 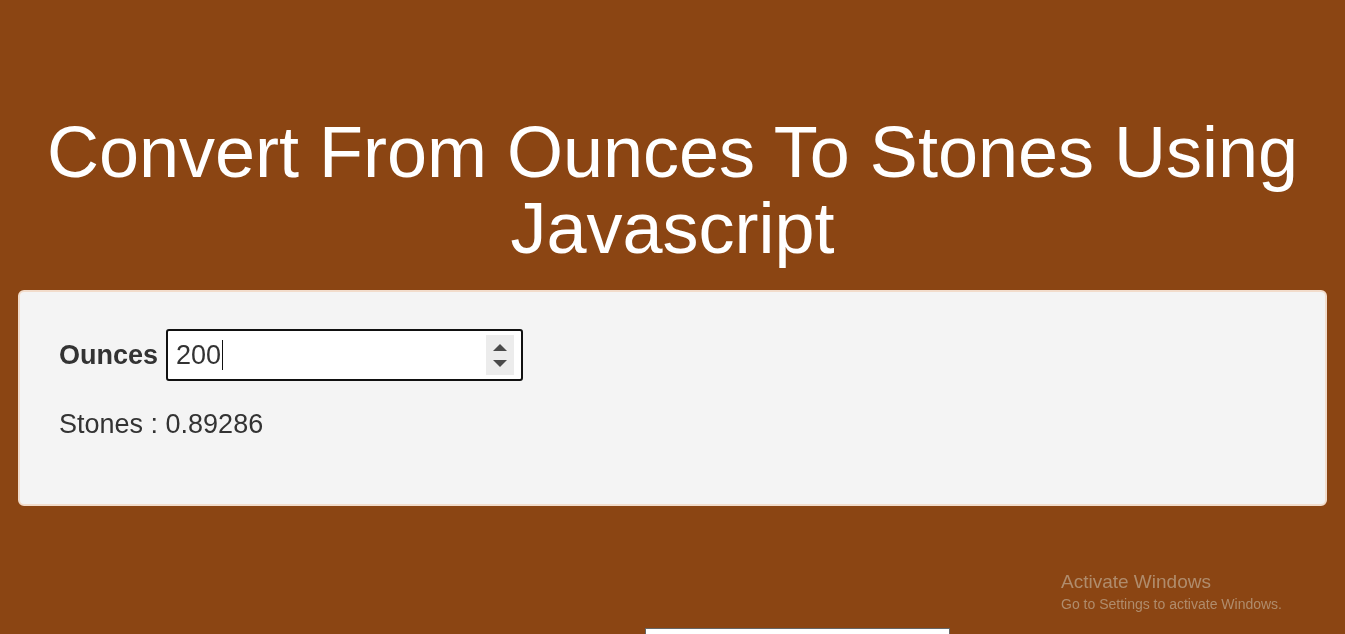 I want to click on activation-heading: Activate Windows, so click(x=1136, y=582).